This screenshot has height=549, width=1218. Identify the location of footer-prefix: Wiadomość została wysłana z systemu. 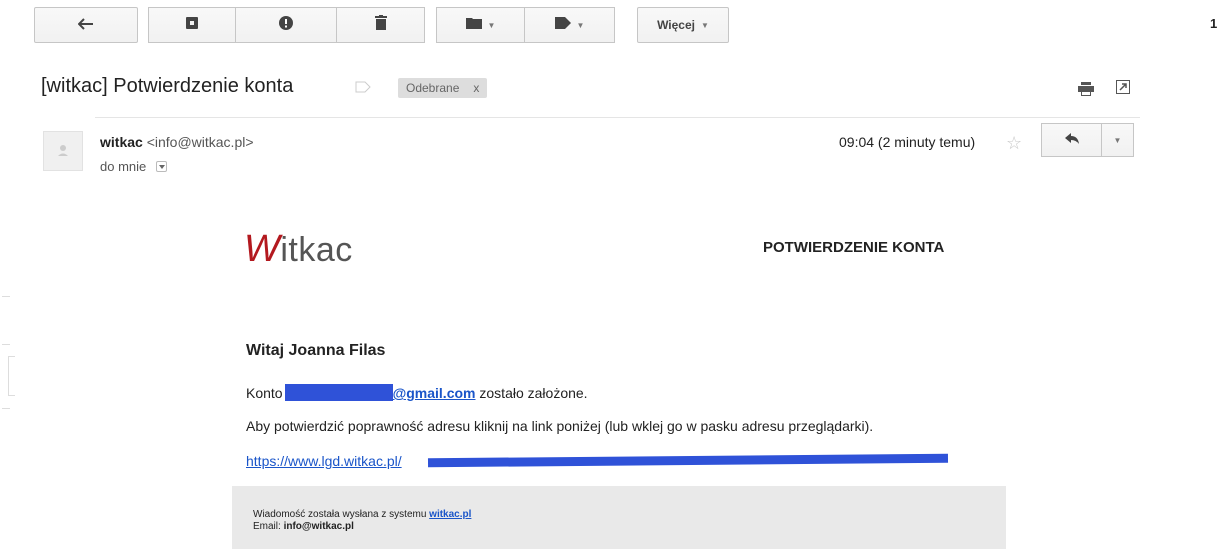
(341, 514).